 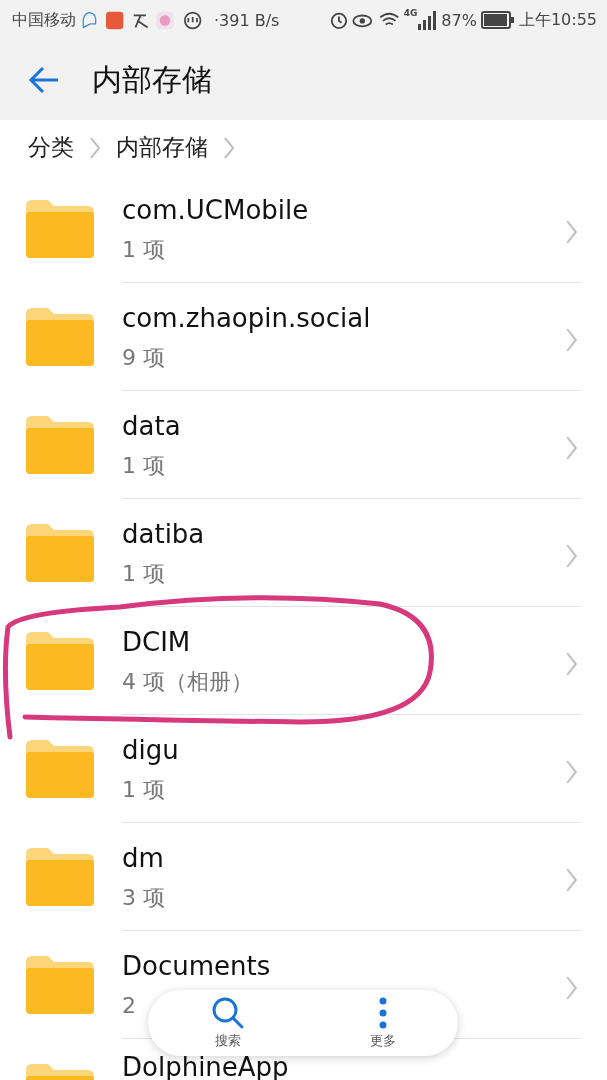 I want to click on network-type: 4G, so click(x=410, y=13).